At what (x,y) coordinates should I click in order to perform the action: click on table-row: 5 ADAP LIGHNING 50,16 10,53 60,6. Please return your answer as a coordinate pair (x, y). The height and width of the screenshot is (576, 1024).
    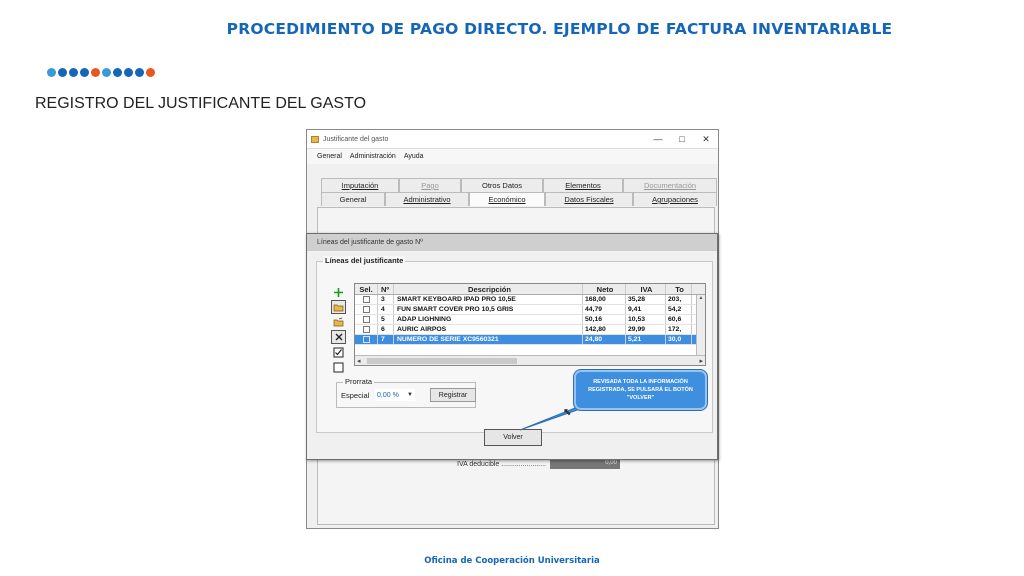
    Looking at the image, I should click on (530, 320).